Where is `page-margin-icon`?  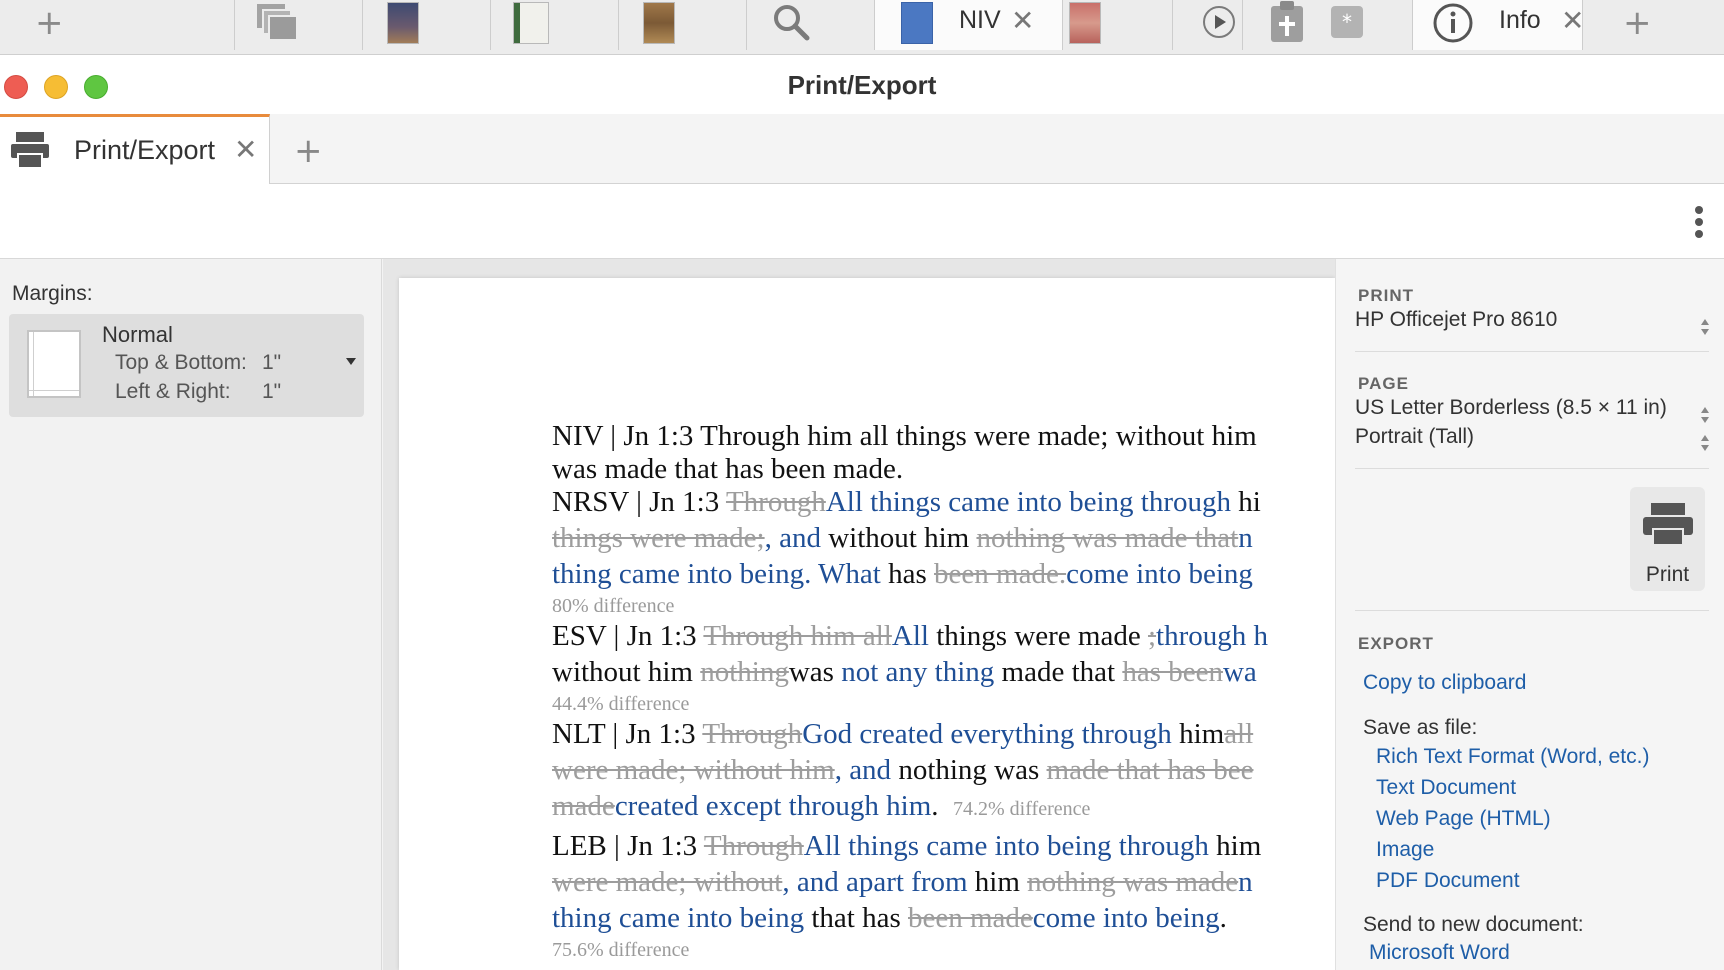 page-margin-icon is located at coordinates (54, 364).